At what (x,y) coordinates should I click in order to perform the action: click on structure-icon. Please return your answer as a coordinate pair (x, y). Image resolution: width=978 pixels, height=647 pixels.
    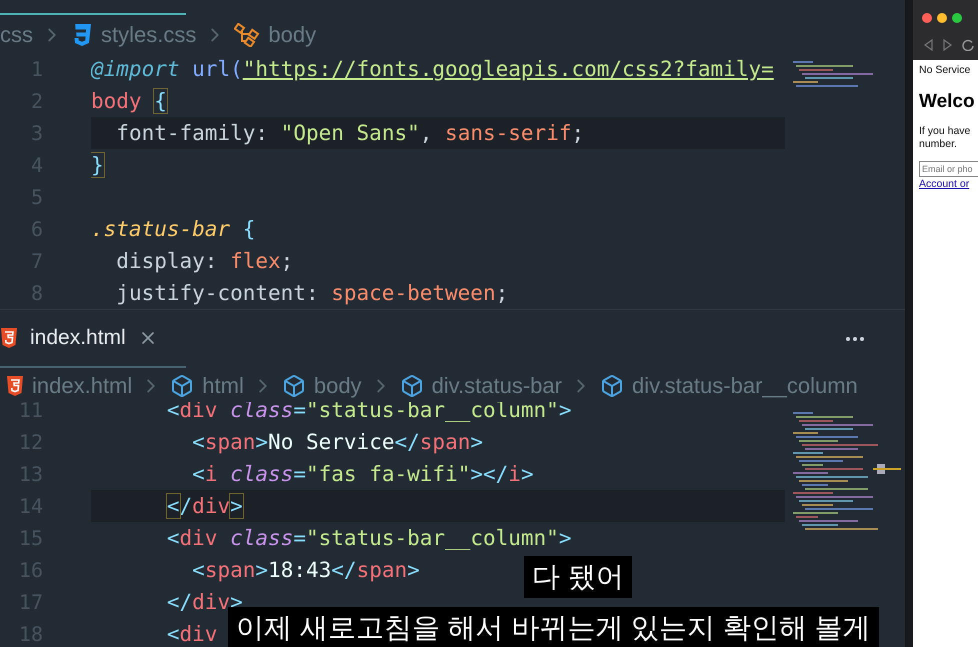
    Looking at the image, I should click on (247, 34).